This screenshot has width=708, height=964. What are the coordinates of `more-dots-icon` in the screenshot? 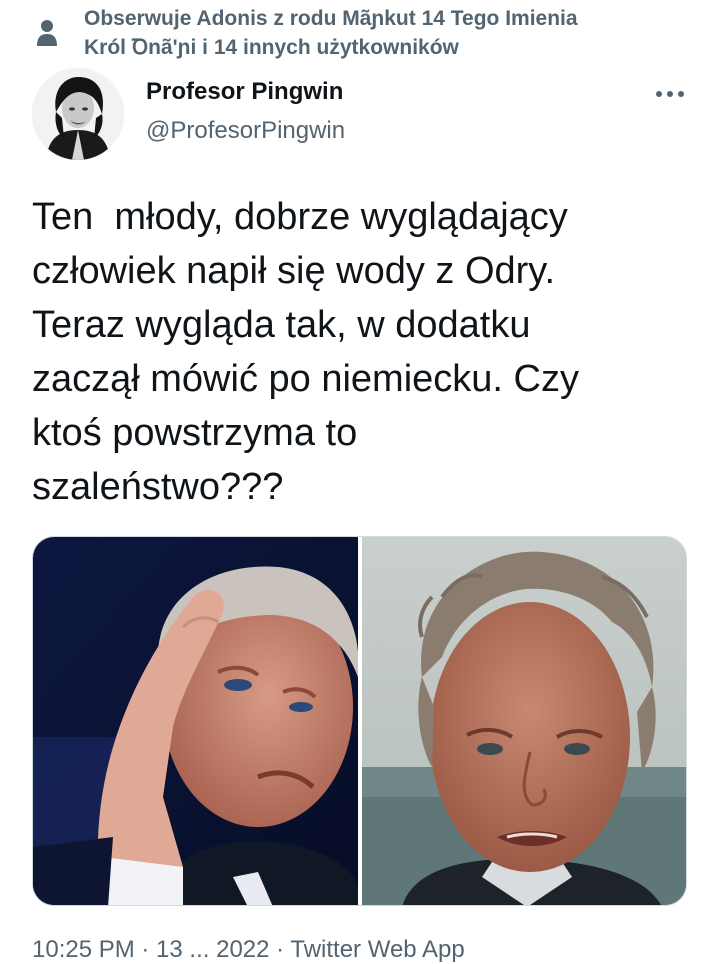 It's located at (670, 94).